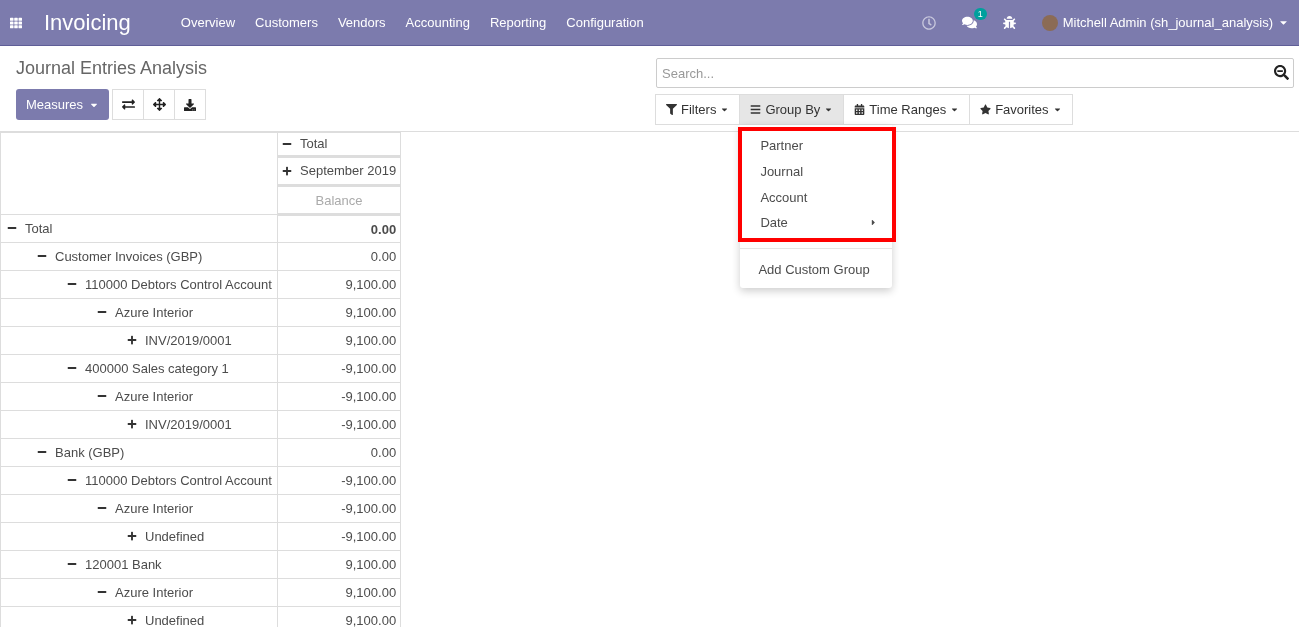 The width and height of the screenshot is (1299, 627). What do you see at coordinates (339, 171) in the screenshot?
I see `column-header: September 2019` at bounding box center [339, 171].